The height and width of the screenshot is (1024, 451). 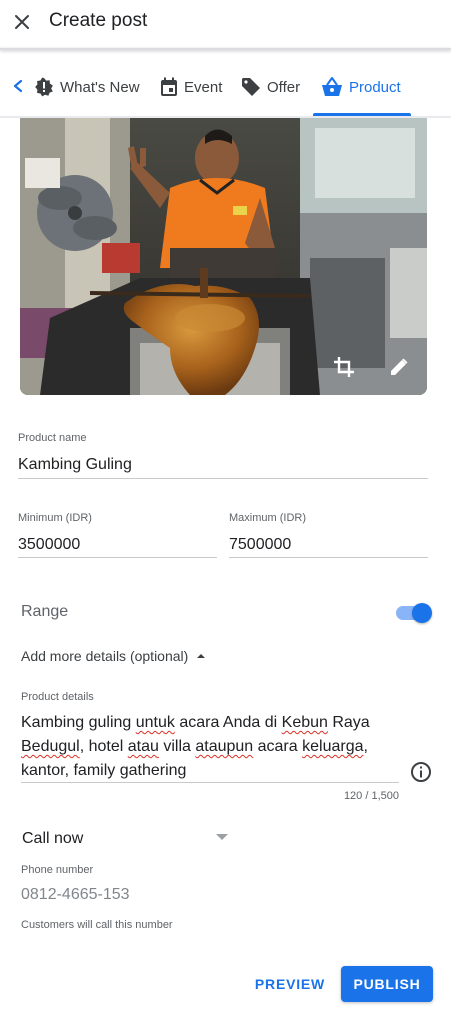 What do you see at coordinates (260, 545) in the screenshot?
I see `maximum-price-input: 7500000` at bounding box center [260, 545].